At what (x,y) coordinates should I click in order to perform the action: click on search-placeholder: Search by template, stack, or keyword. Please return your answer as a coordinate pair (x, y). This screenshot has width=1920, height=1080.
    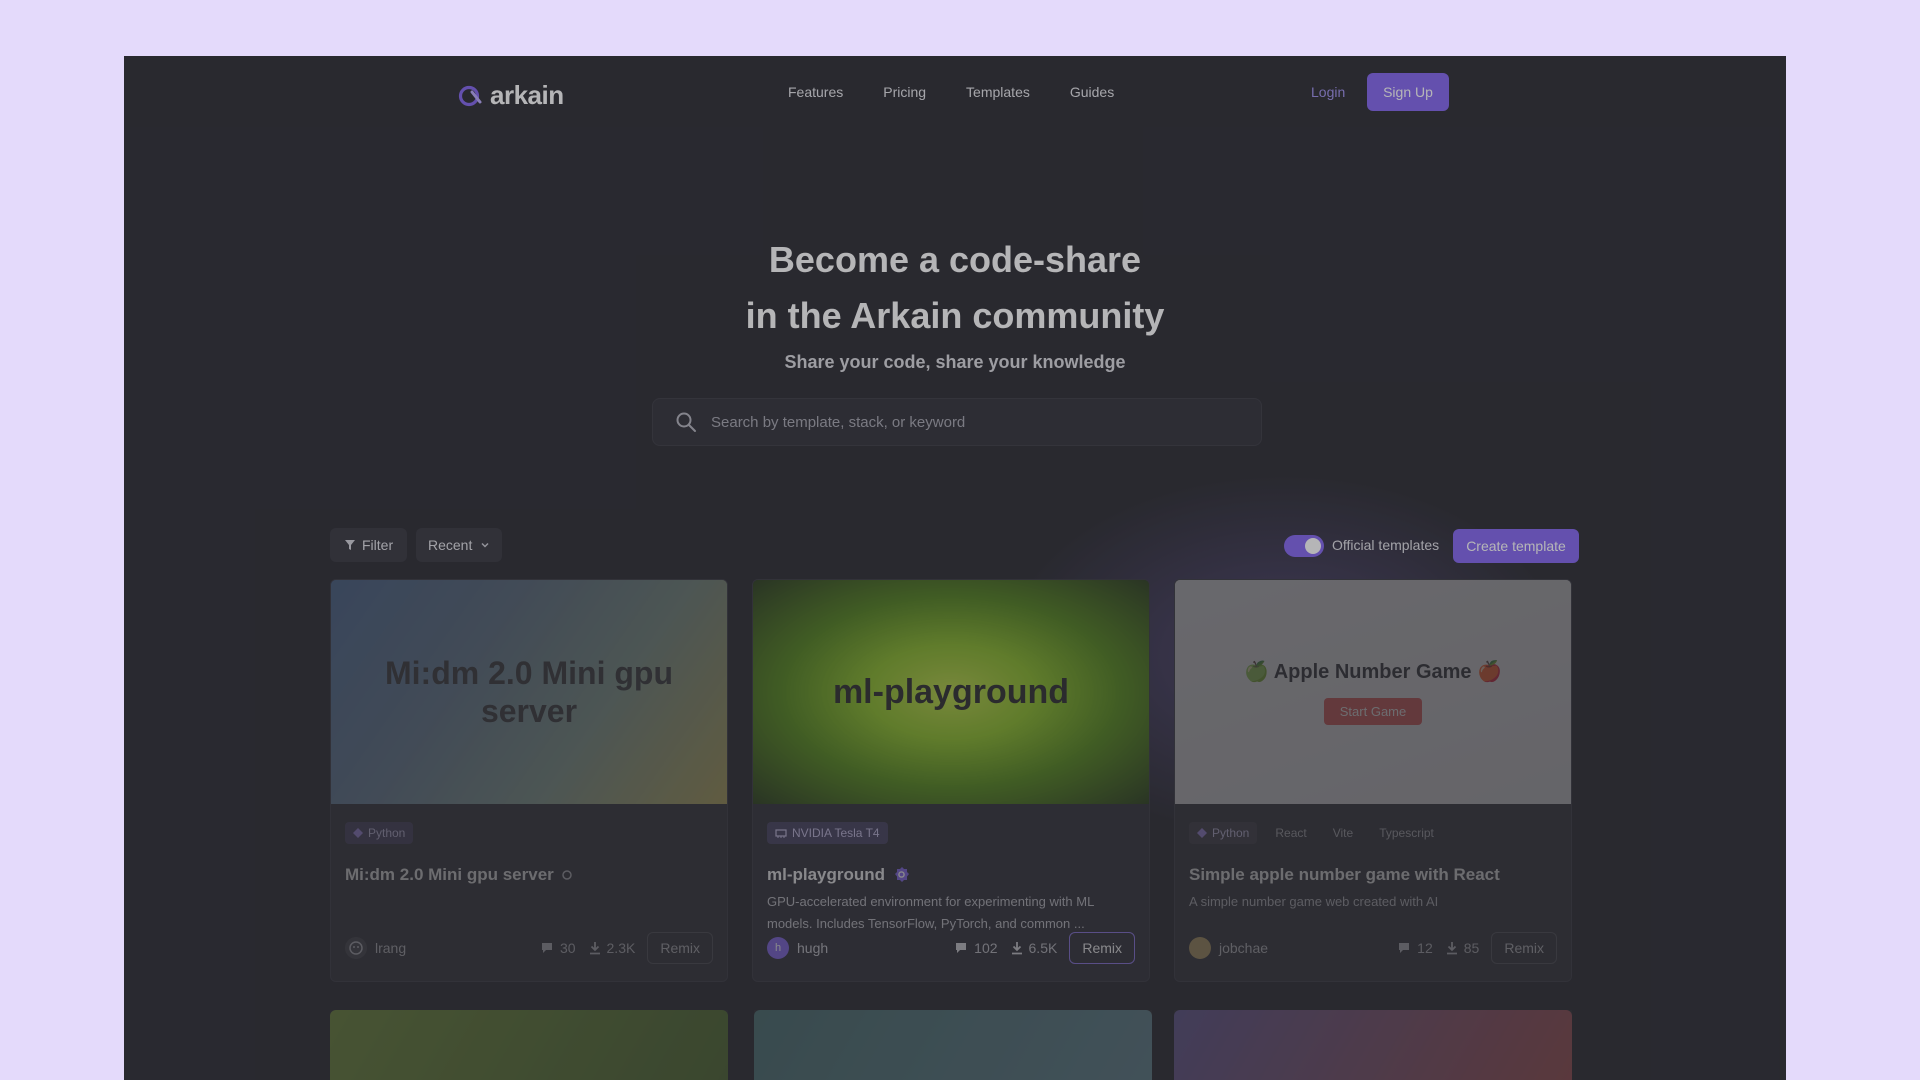
    Looking at the image, I should click on (838, 422).